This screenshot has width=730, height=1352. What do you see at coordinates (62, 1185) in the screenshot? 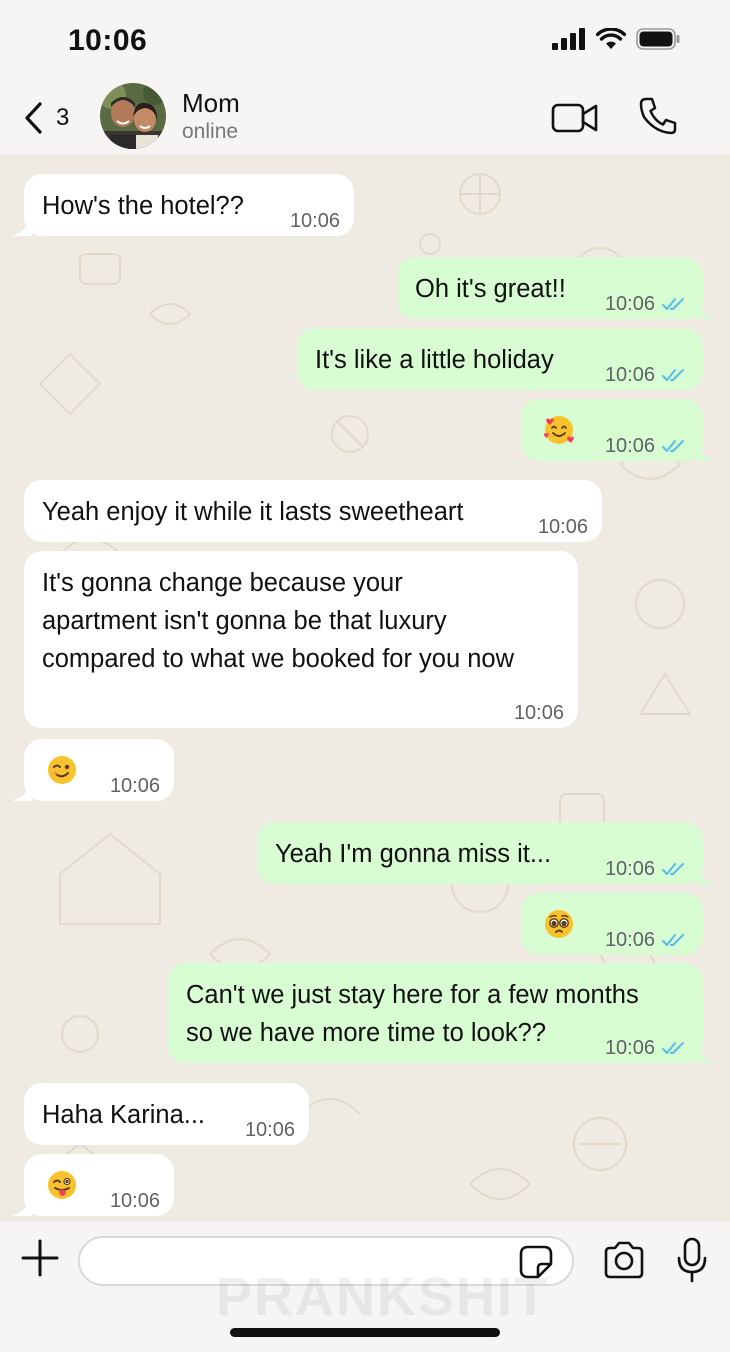
I see `winking-face-with-tongue-icon` at bounding box center [62, 1185].